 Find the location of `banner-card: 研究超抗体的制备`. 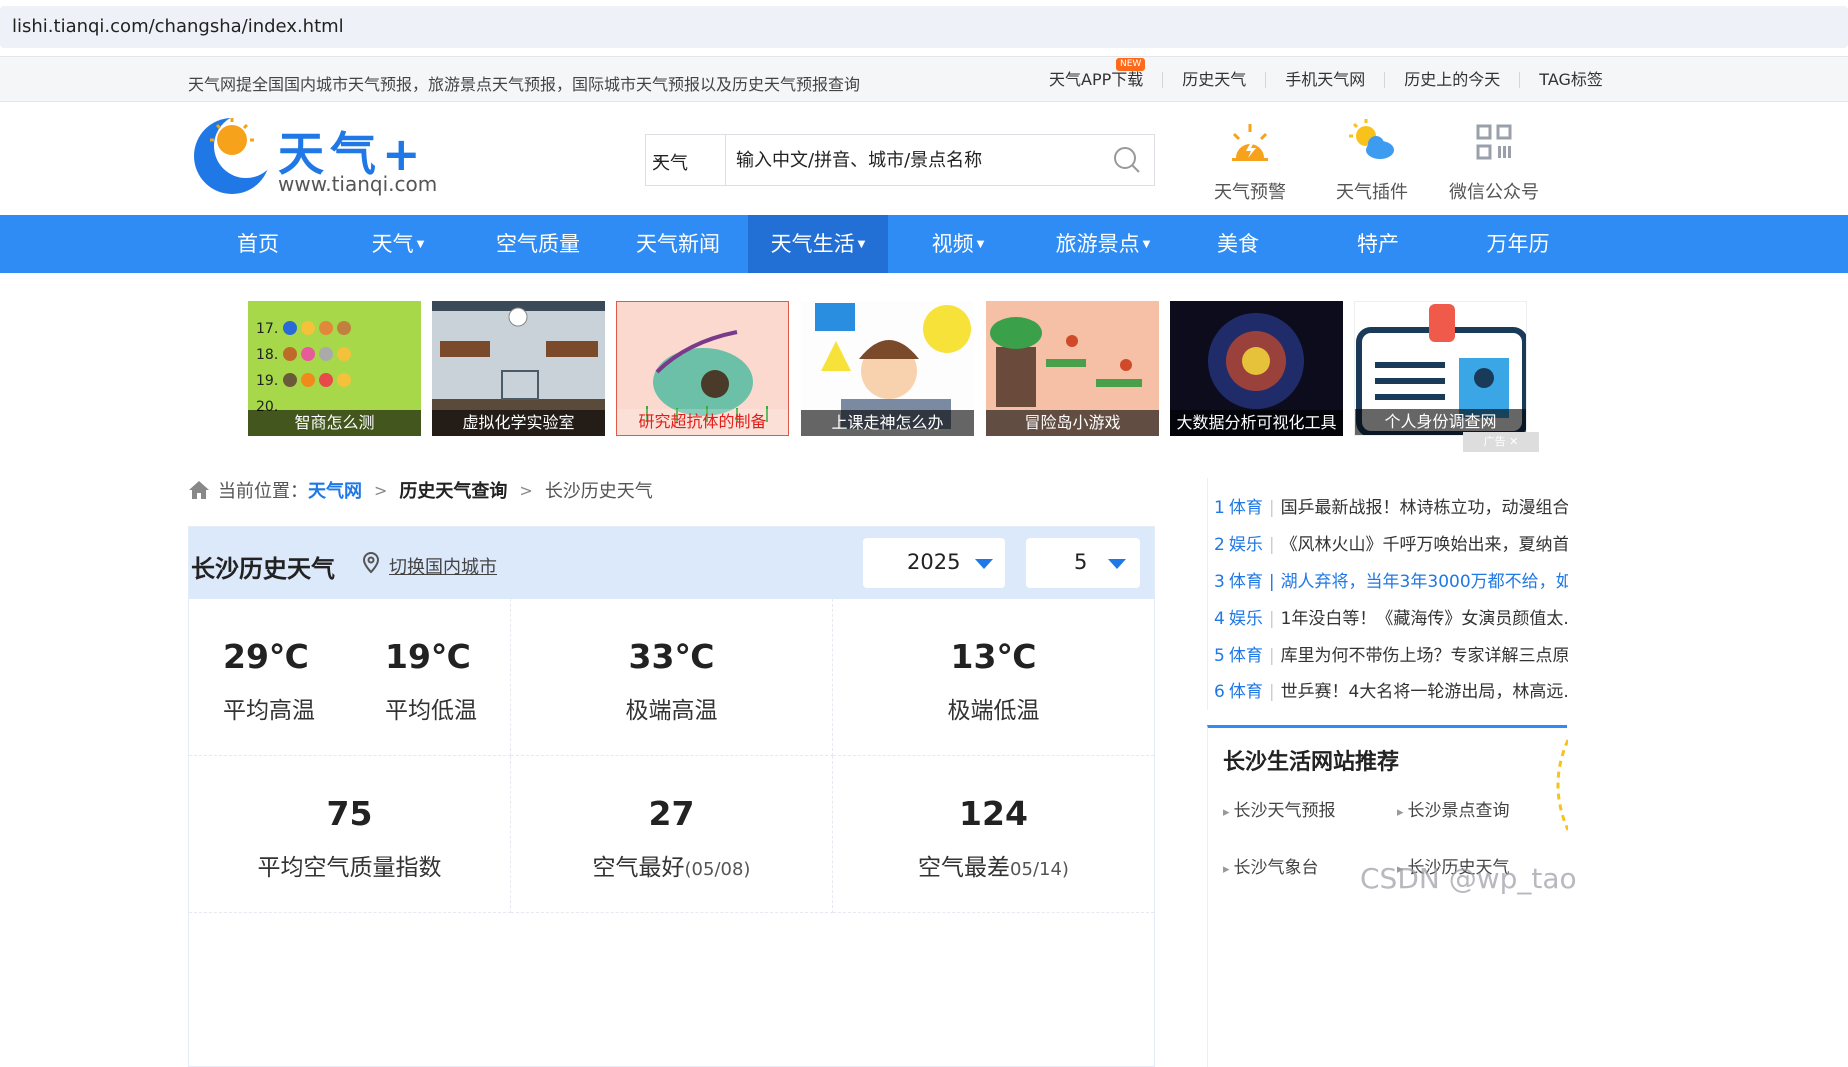

banner-card: 研究超抗体的制备 is located at coordinates (702, 368).